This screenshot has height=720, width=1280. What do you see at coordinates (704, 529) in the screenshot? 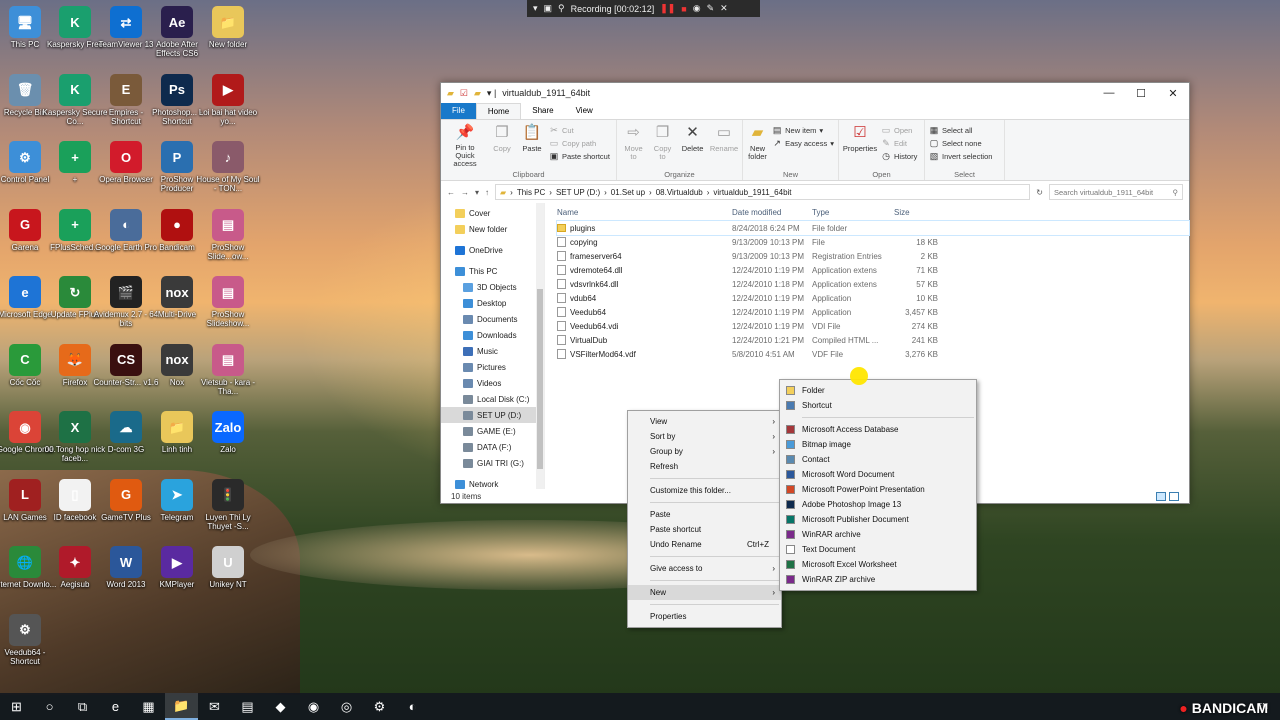
I see `context-menu-item: Paste shortcut` at bounding box center [704, 529].